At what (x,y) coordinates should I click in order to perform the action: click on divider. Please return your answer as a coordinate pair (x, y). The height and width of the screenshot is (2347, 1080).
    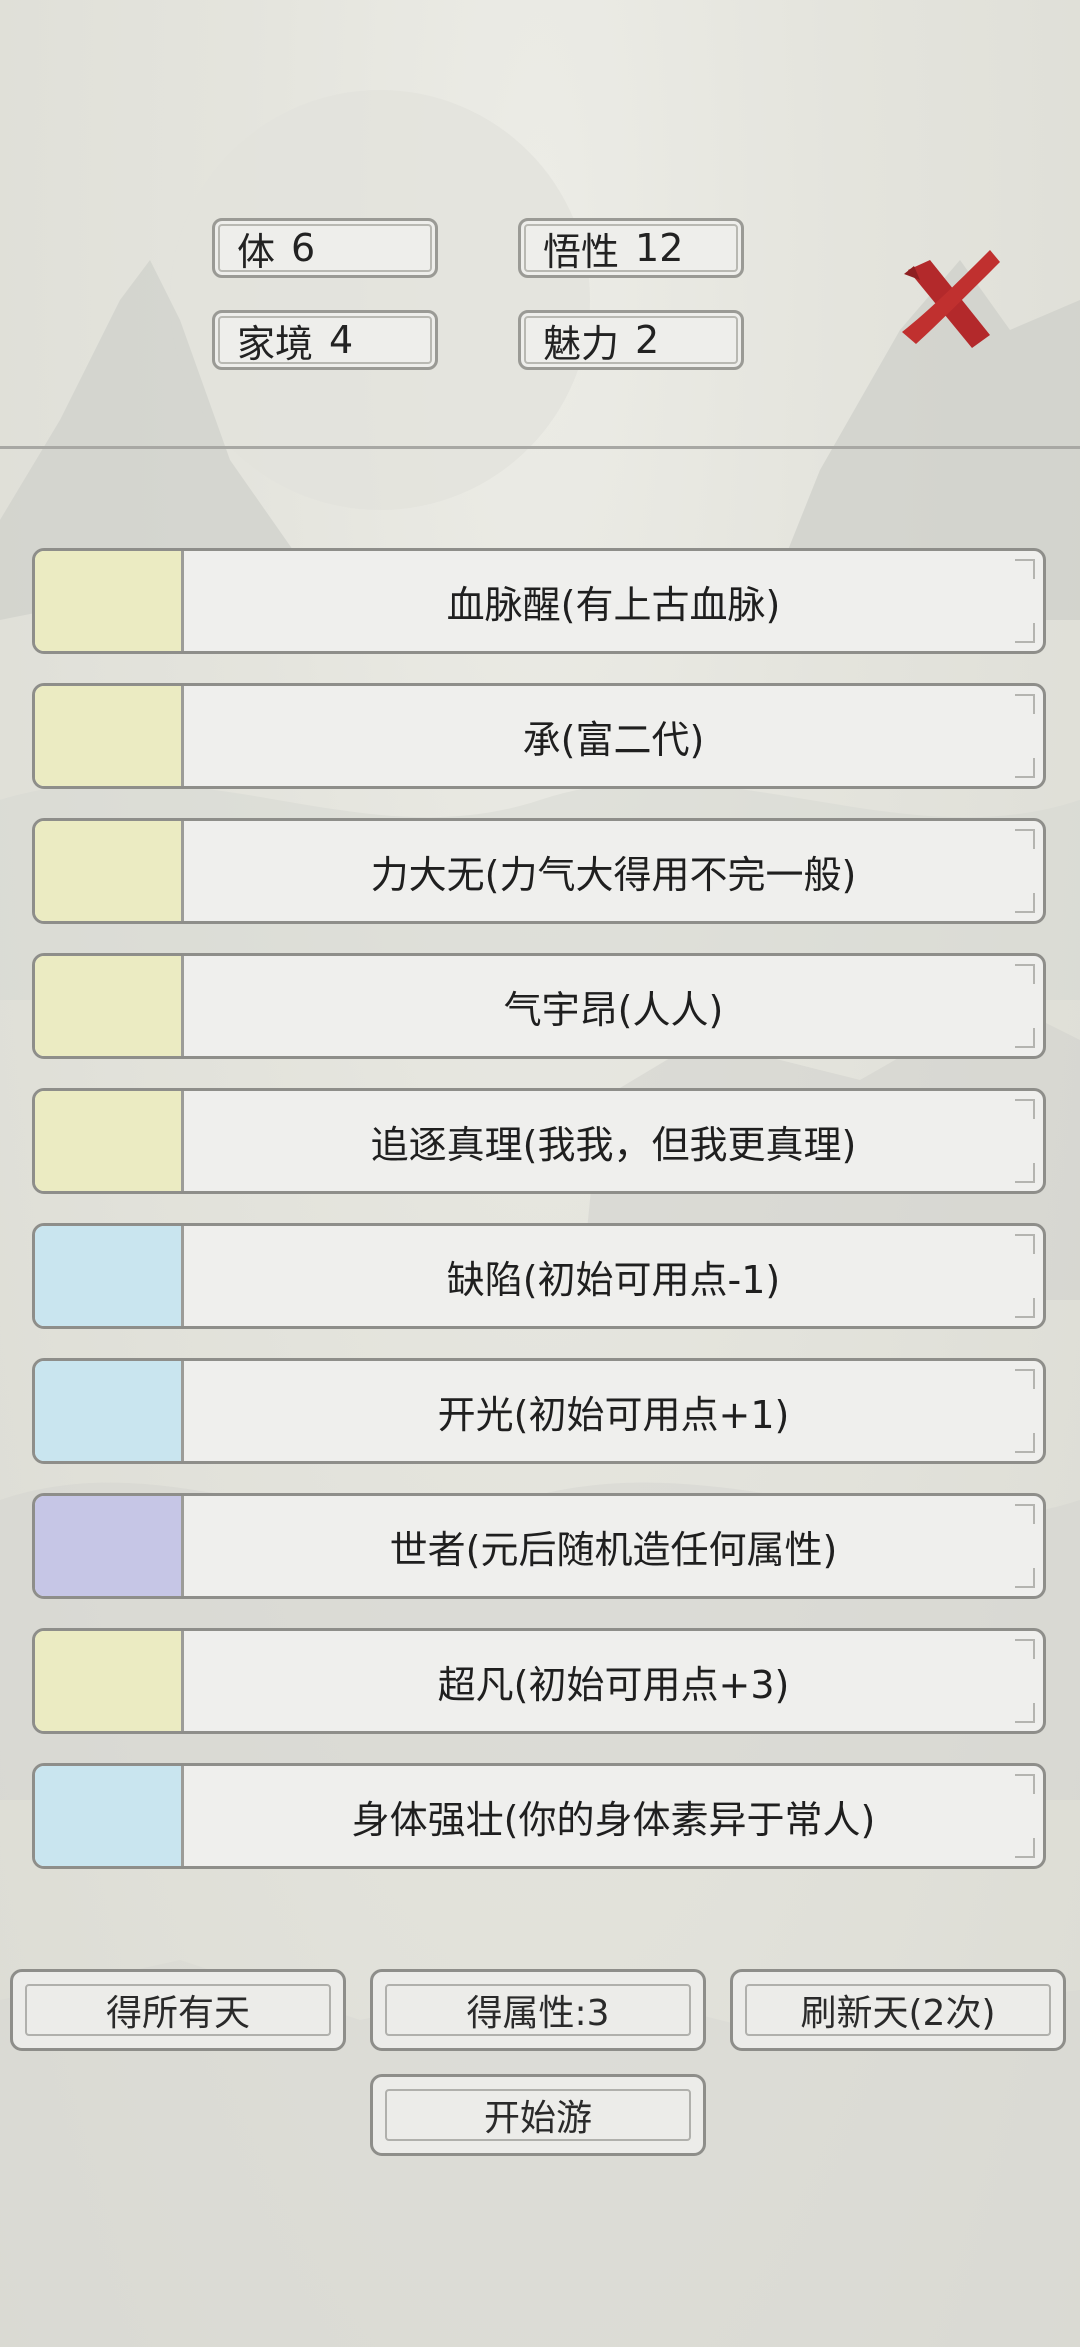
    Looking at the image, I should click on (540, 447).